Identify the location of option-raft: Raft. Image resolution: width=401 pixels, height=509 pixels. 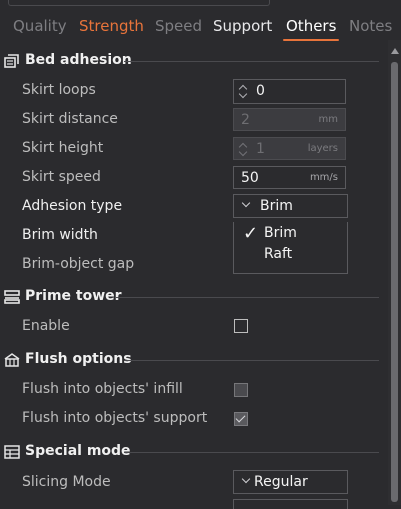
(278, 254).